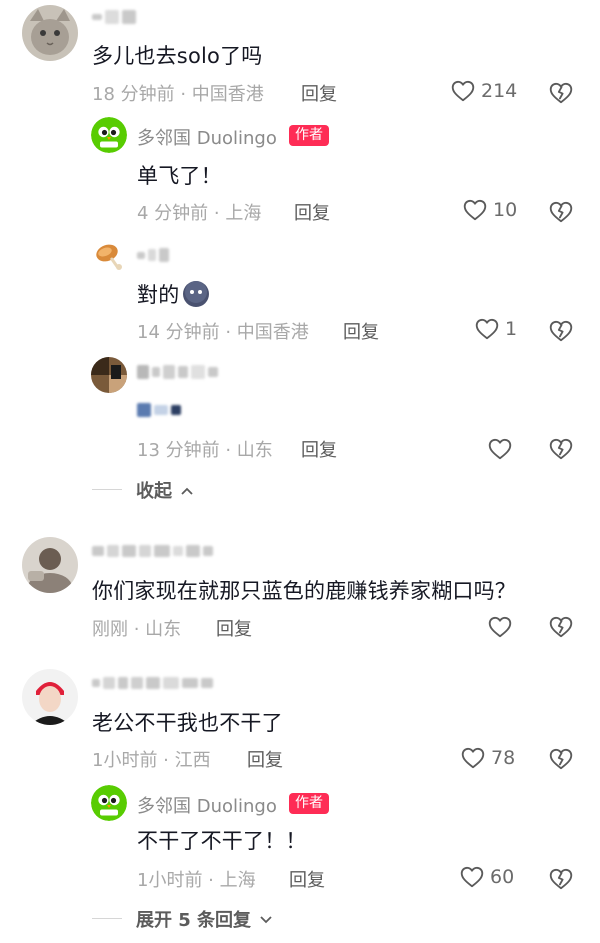 This screenshot has height=943, width=600. Describe the element at coordinates (511, 329) in the screenshot. I see `like-count: 1` at that location.